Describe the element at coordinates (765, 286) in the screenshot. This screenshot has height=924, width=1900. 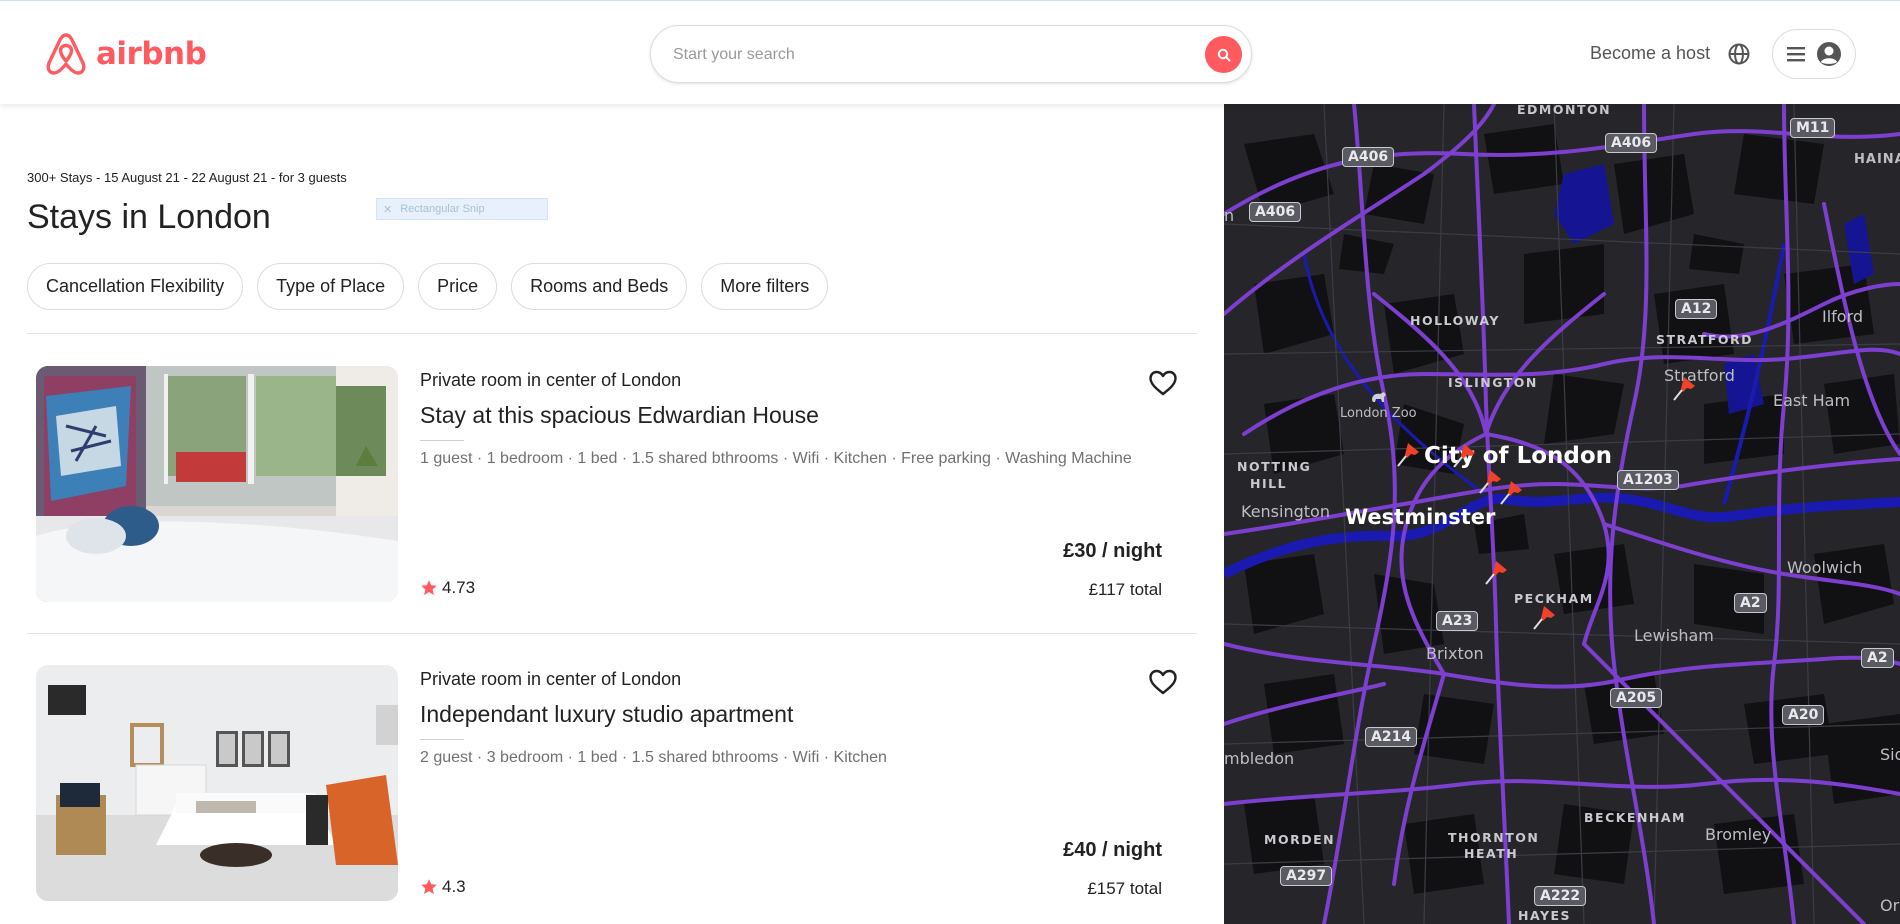
I see `filter-more-filters: More filters` at that location.